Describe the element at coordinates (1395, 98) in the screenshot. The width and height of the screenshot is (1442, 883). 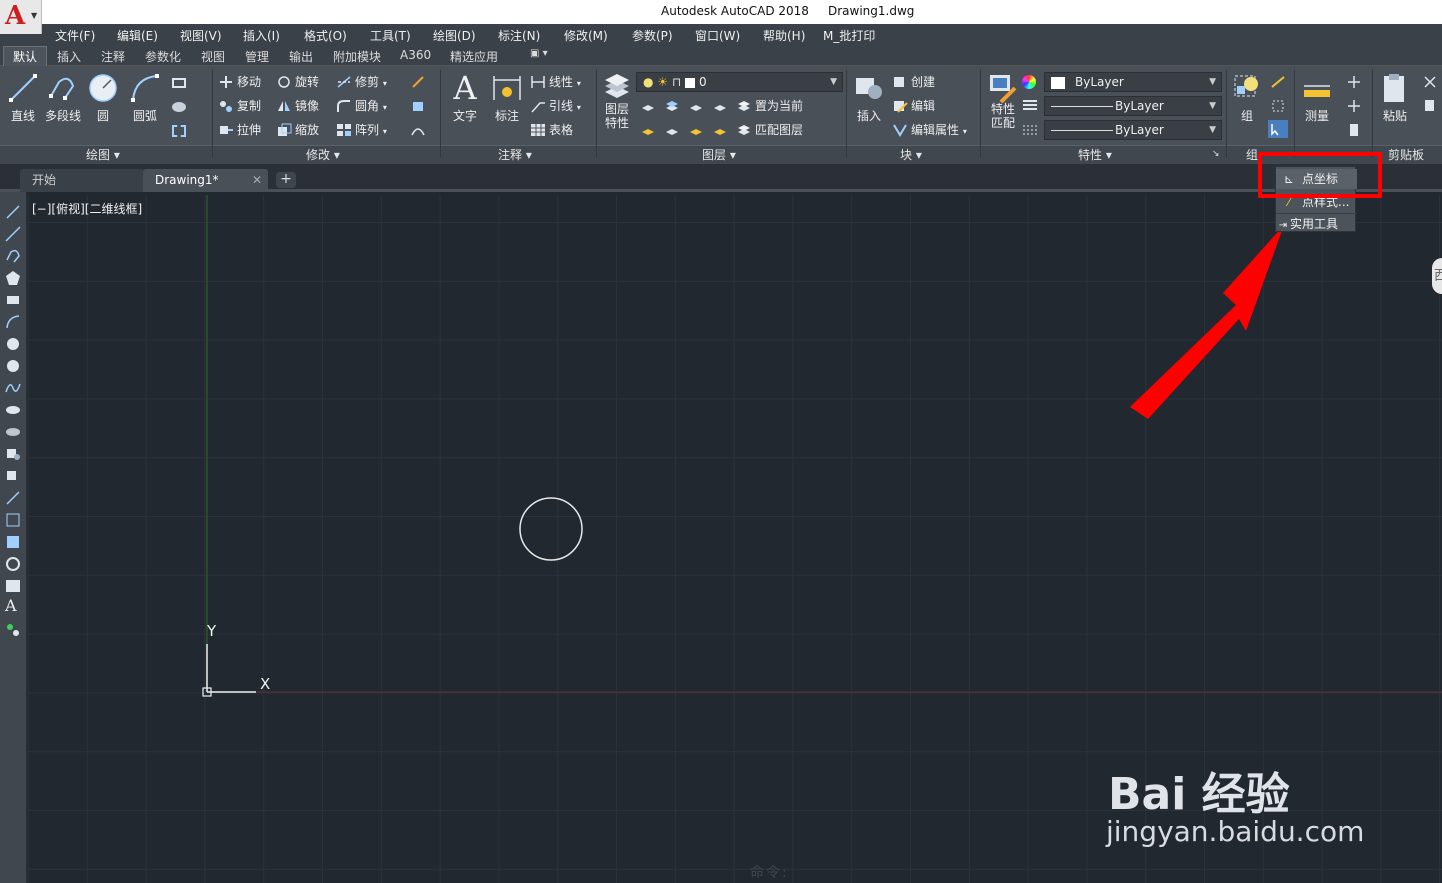
I see `paste-button: 粘贴` at that location.